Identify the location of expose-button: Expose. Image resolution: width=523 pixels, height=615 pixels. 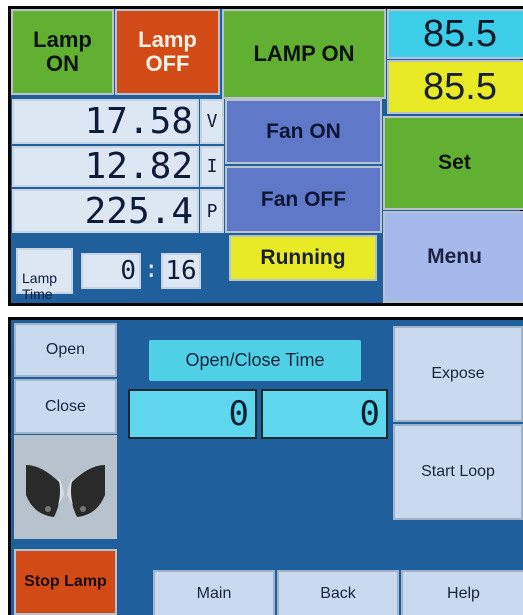
(458, 374).